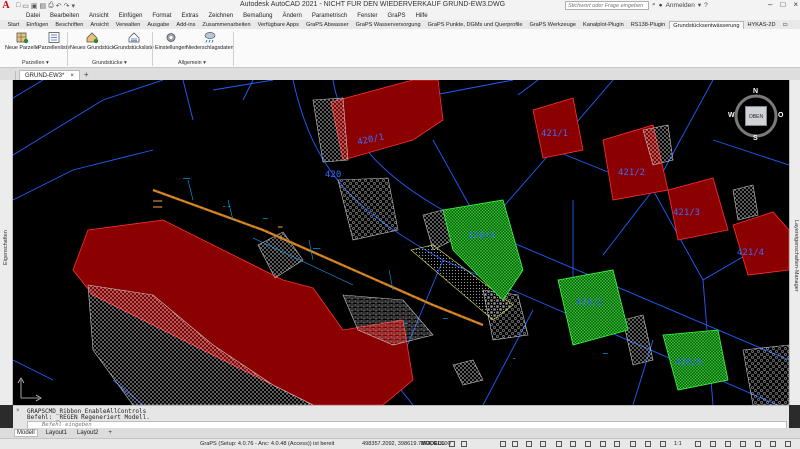 Image resolution: width=800 pixels, height=449 pixels. What do you see at coordinates (110, 433) in the screenshot?
I see `add-layout-button: +` at bounding box center [110, 433].